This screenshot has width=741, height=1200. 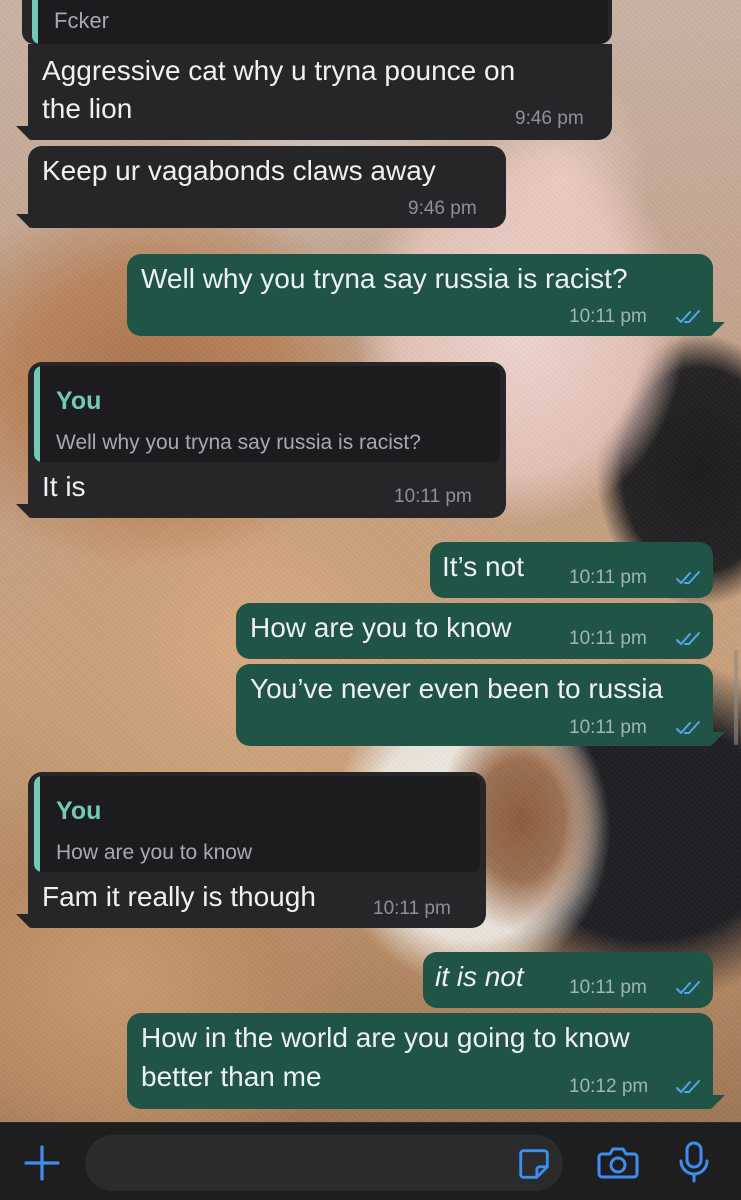 I want to click on quoted-message: You How are you to know, so click(x=257, y=824).